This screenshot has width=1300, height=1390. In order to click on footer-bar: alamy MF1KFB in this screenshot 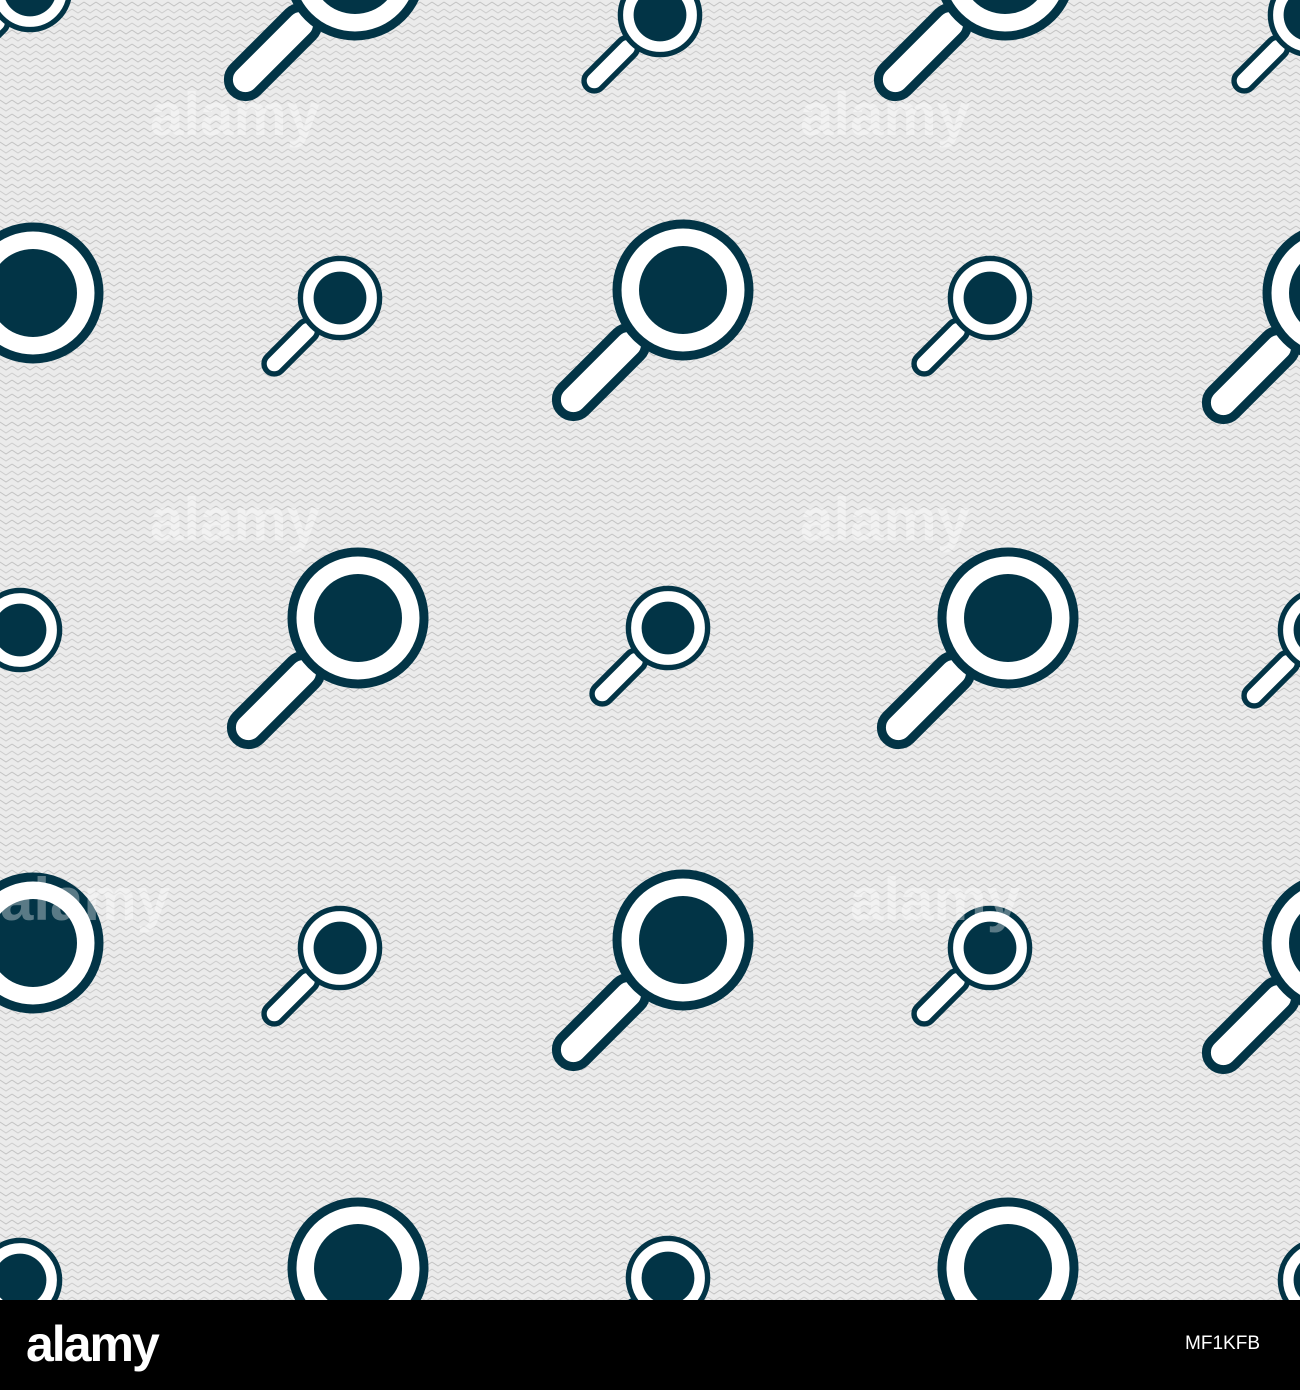, I will do `click(650, 1345)`.